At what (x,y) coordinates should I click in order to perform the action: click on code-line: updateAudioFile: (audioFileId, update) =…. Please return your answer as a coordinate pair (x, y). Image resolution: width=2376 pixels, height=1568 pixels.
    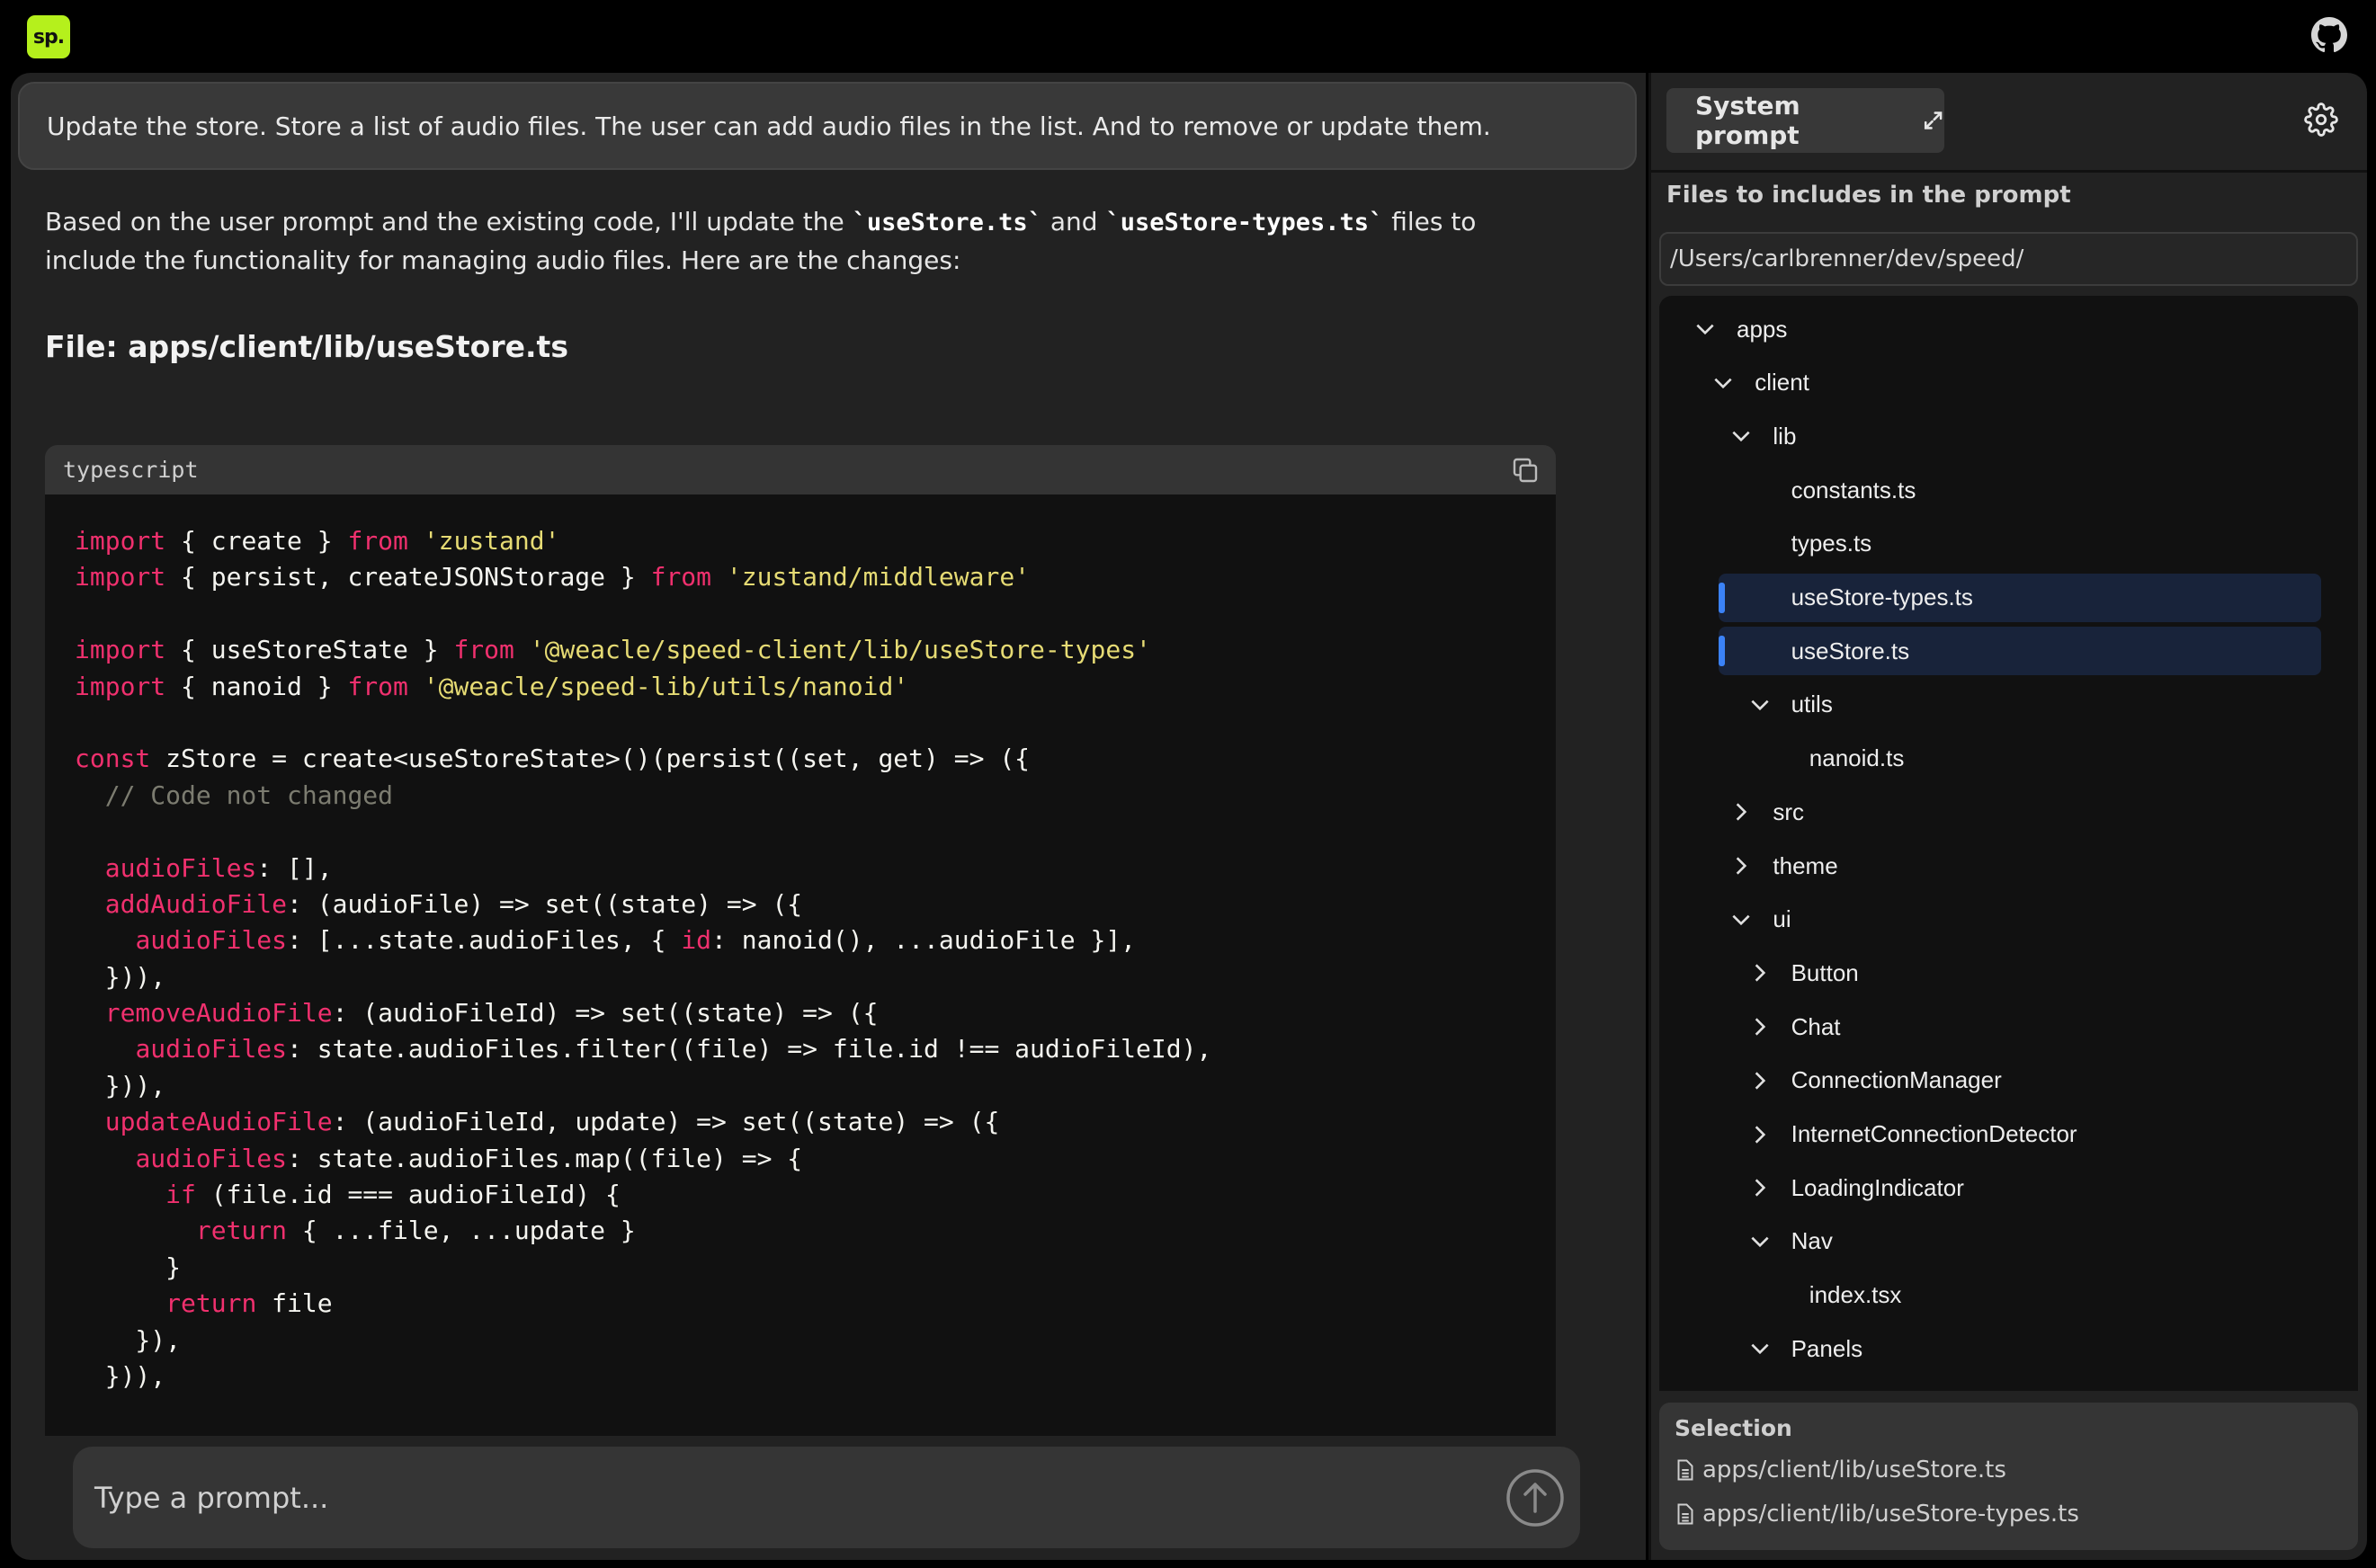
    Looking at the image, I should click on (816, 1122).